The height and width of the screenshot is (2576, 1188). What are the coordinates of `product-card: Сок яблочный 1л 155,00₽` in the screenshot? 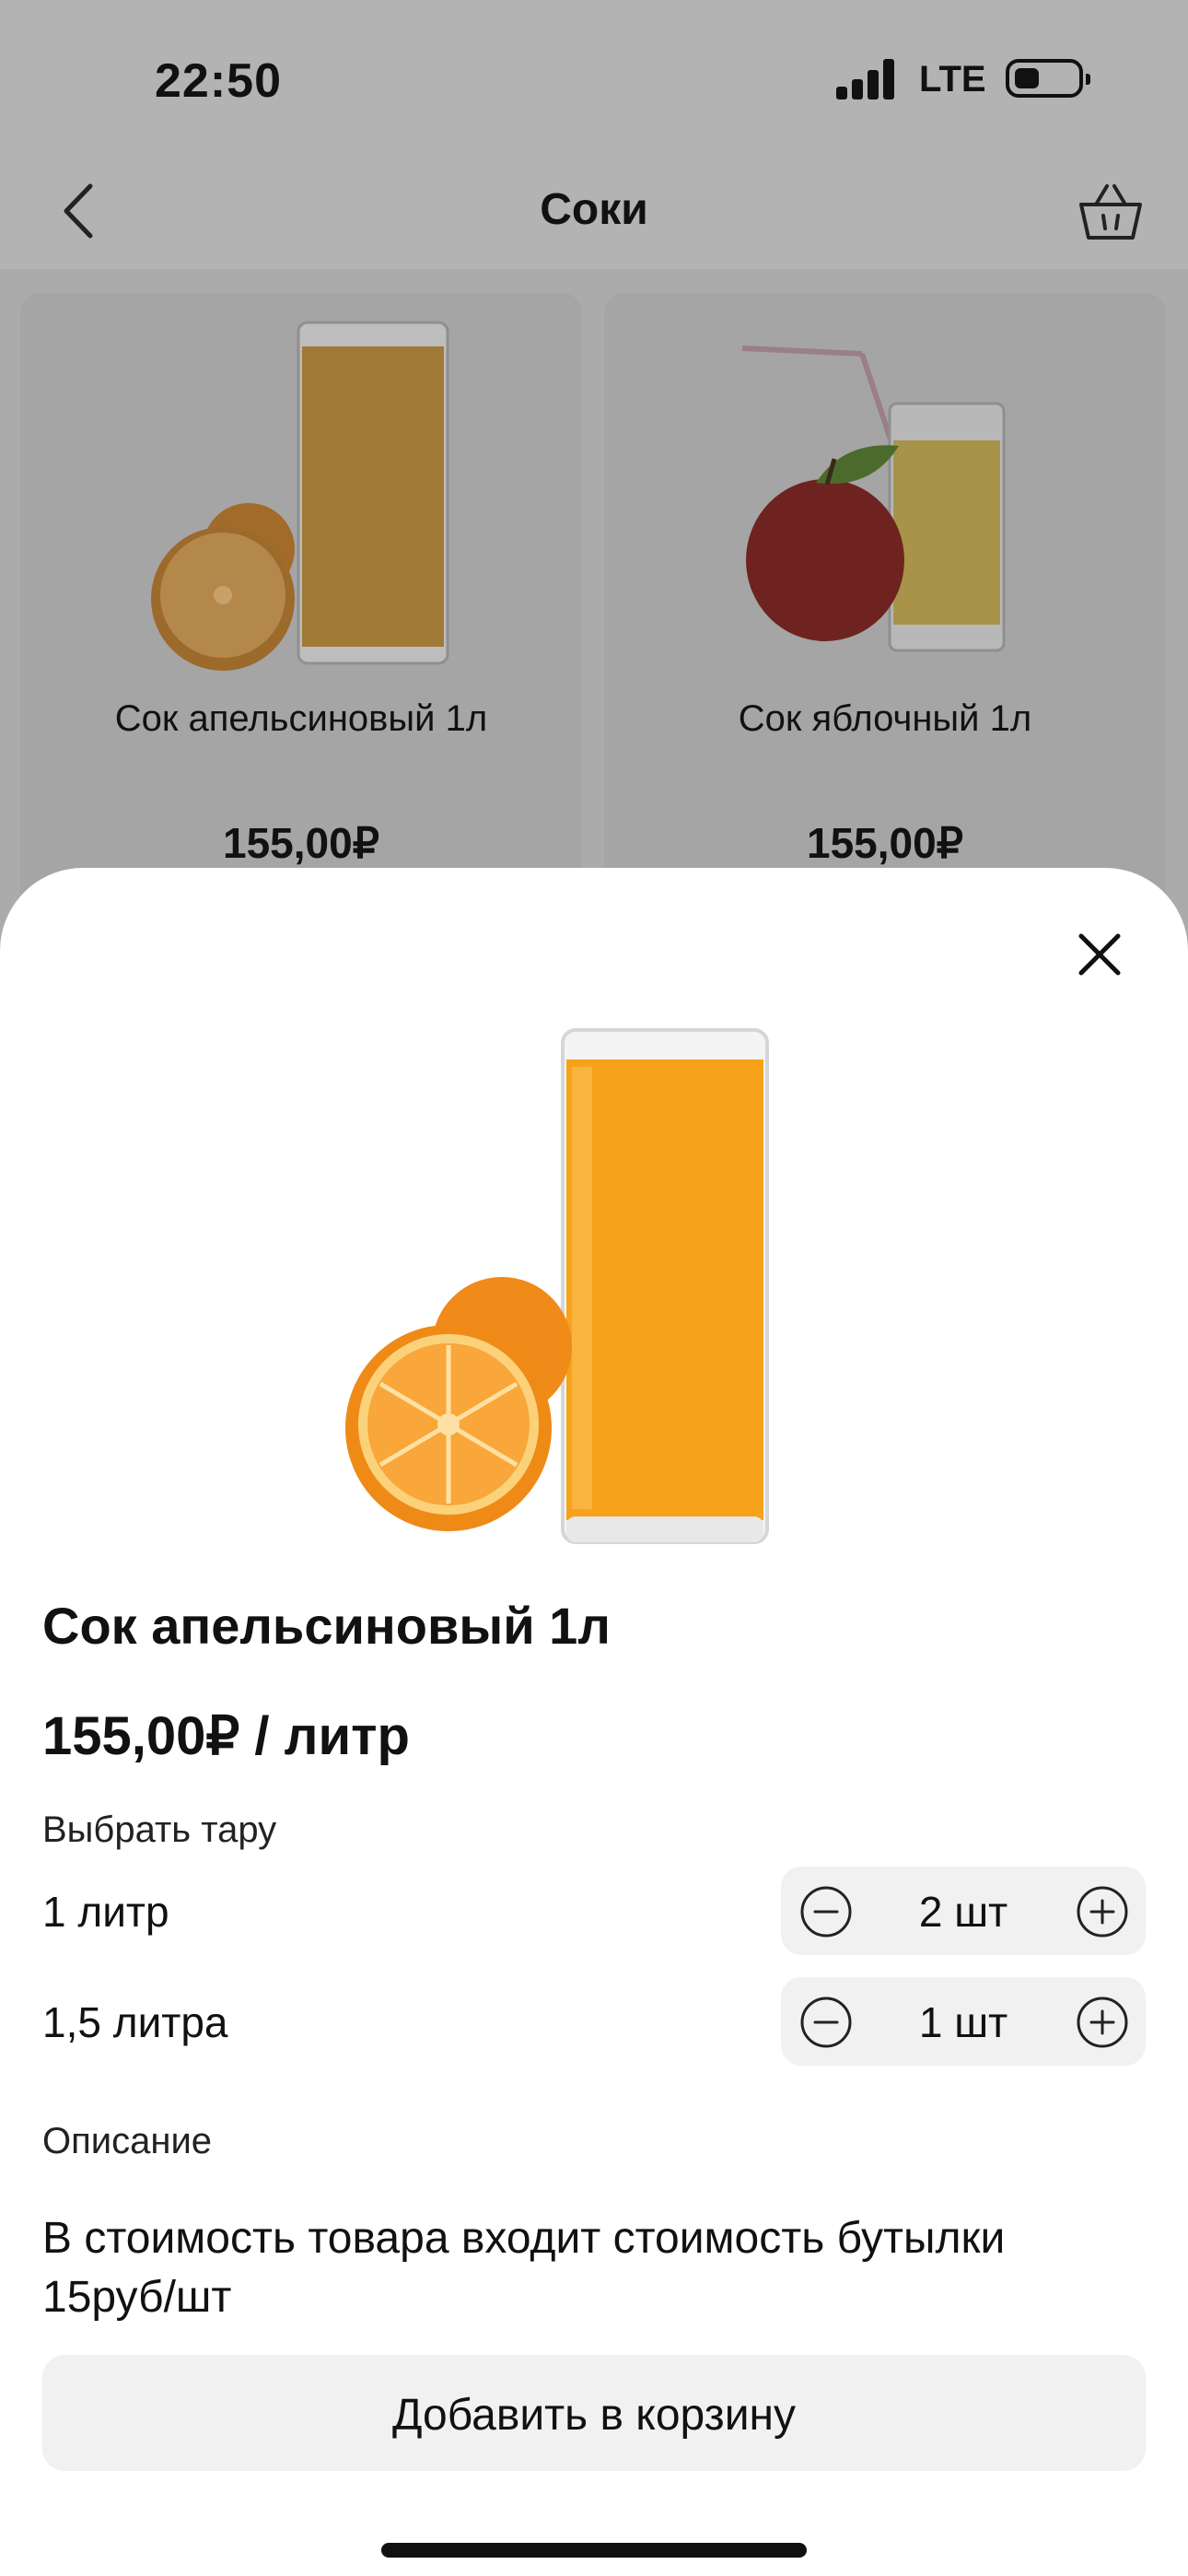 It's located at (885, 615).